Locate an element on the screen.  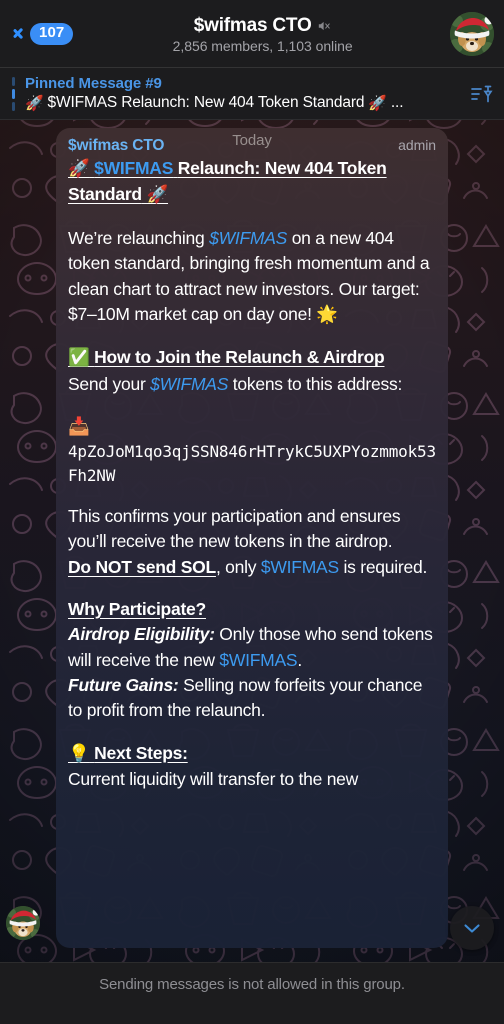
pinned-message-label: Pinned Message #9 is located at coordinates (93, 83).